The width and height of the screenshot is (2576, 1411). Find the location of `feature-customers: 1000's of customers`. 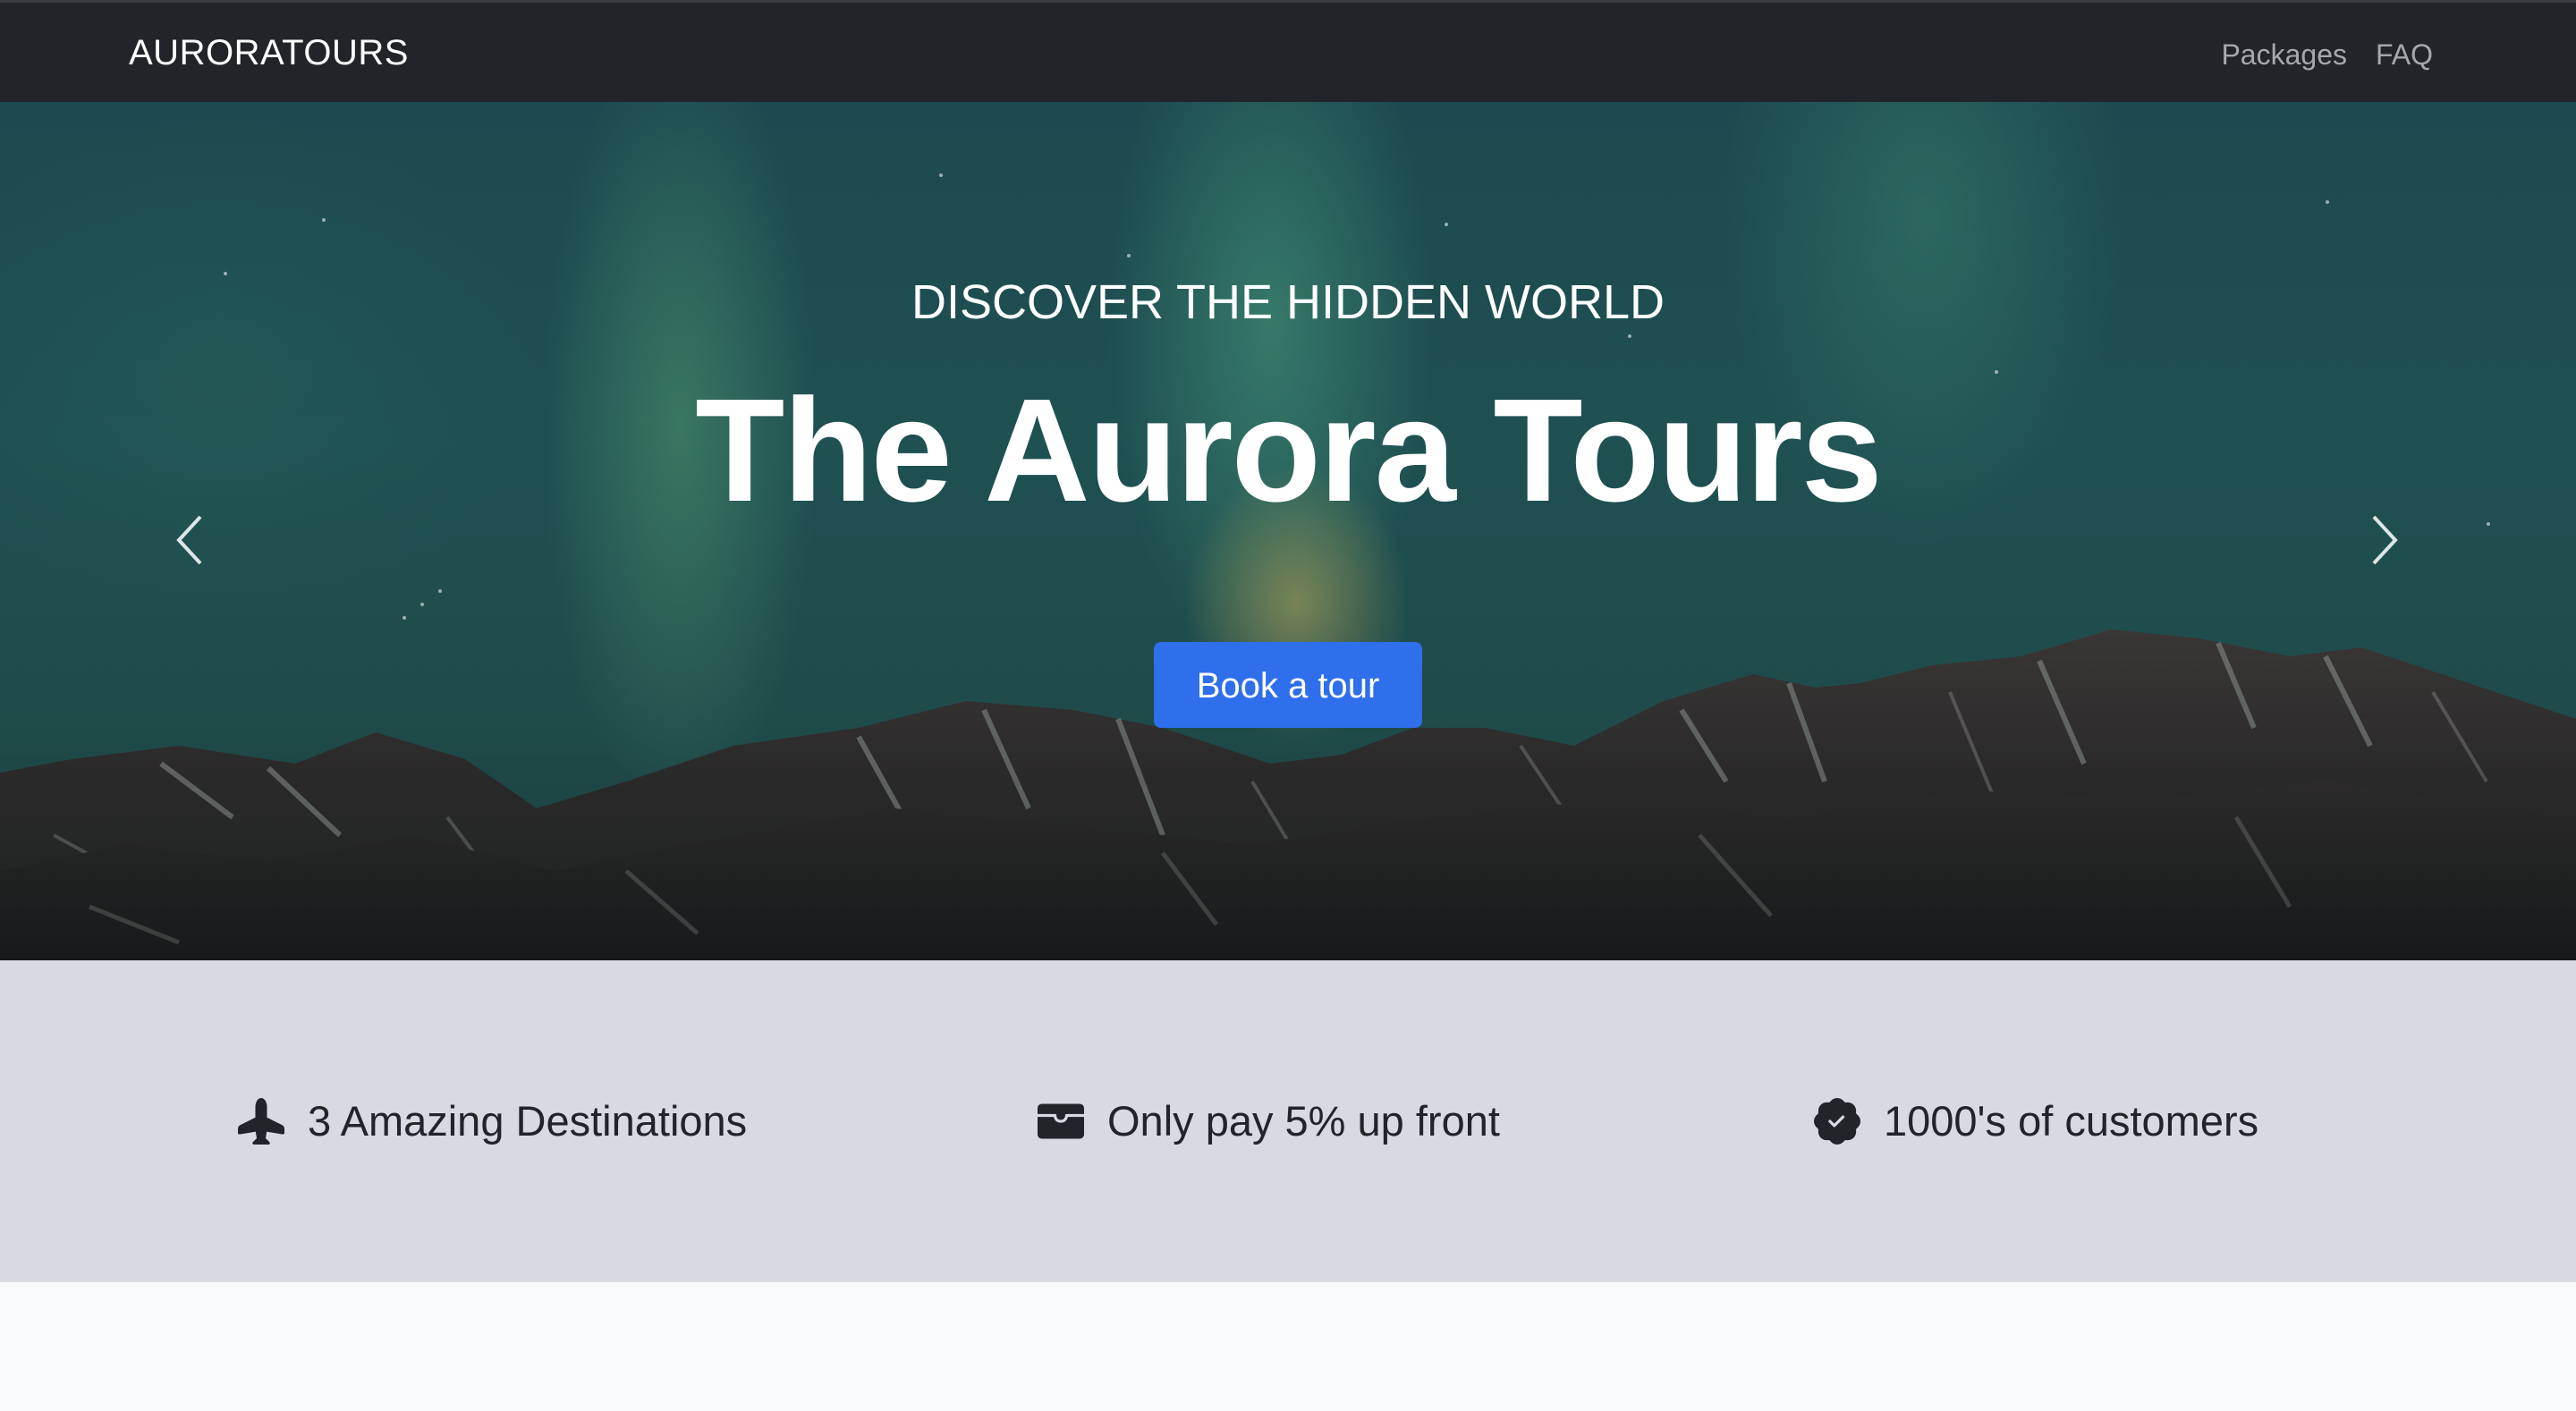

feature-customers: 1000's of customers is located at coordinates (2036, 1121).